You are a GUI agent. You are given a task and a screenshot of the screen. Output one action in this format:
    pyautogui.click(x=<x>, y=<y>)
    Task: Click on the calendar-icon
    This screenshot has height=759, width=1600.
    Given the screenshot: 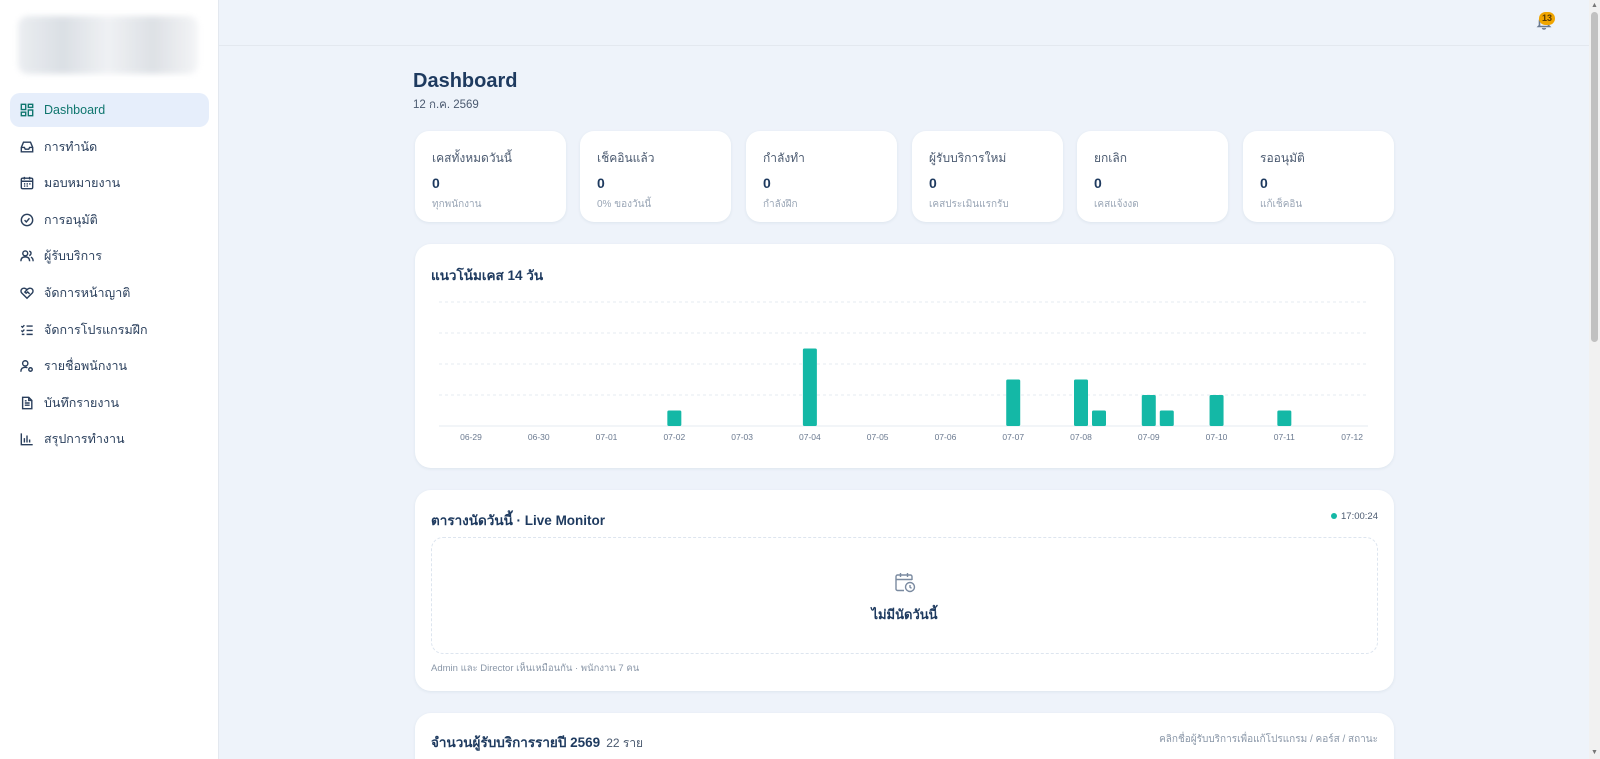 What is the action you would take?
    pyautogui.click(x=27, y=183)
    